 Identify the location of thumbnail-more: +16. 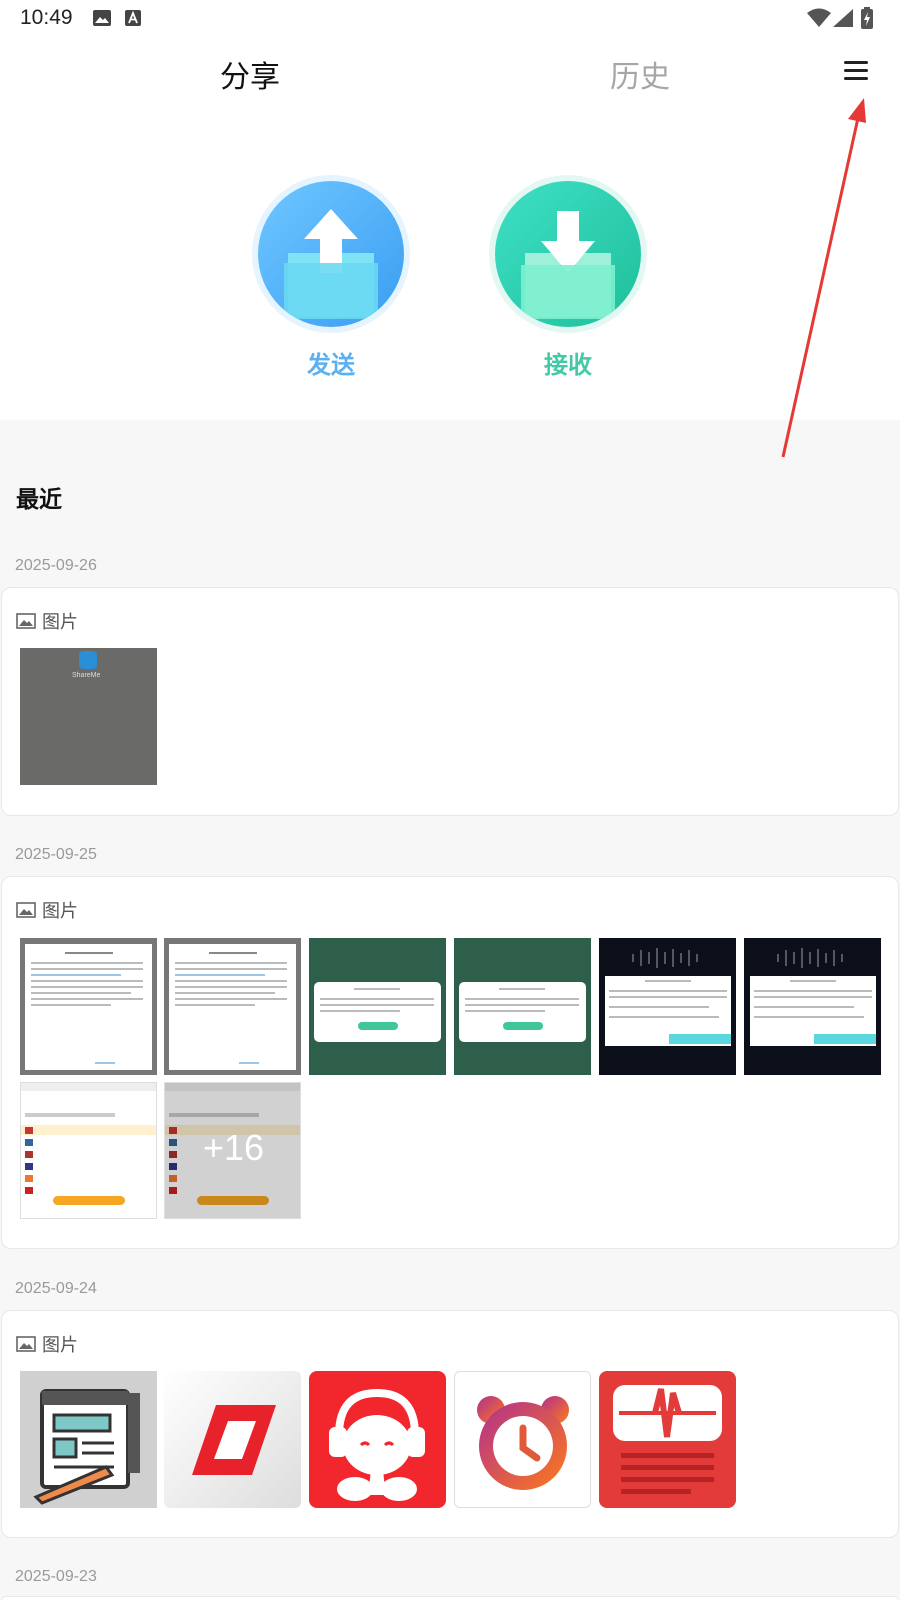
(232, 1150).